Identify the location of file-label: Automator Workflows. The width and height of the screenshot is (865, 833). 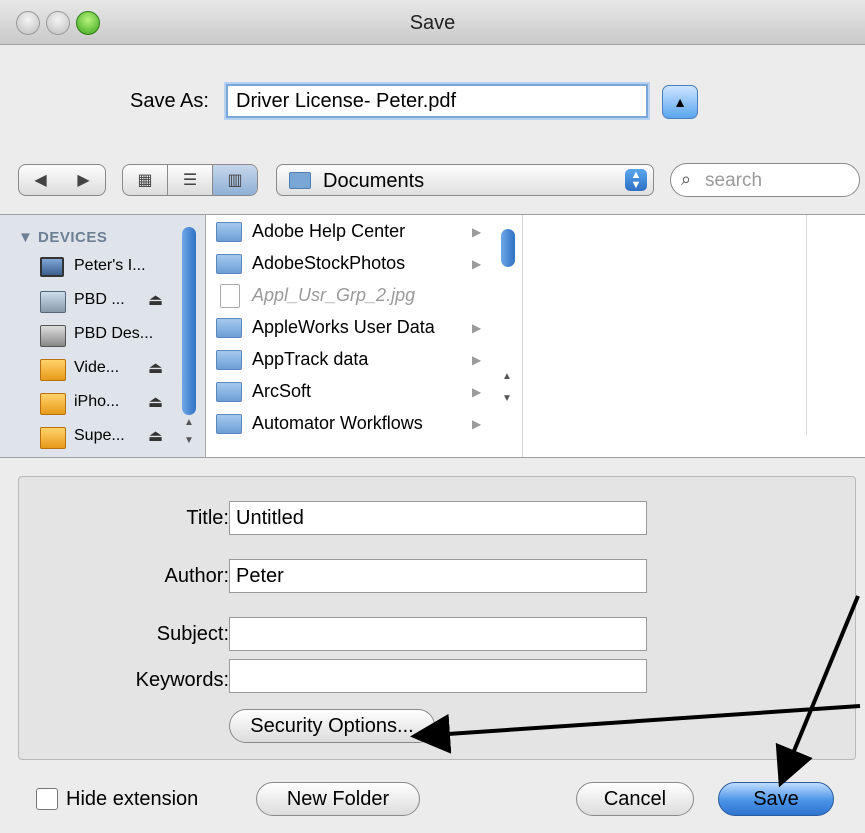
(337, 423).